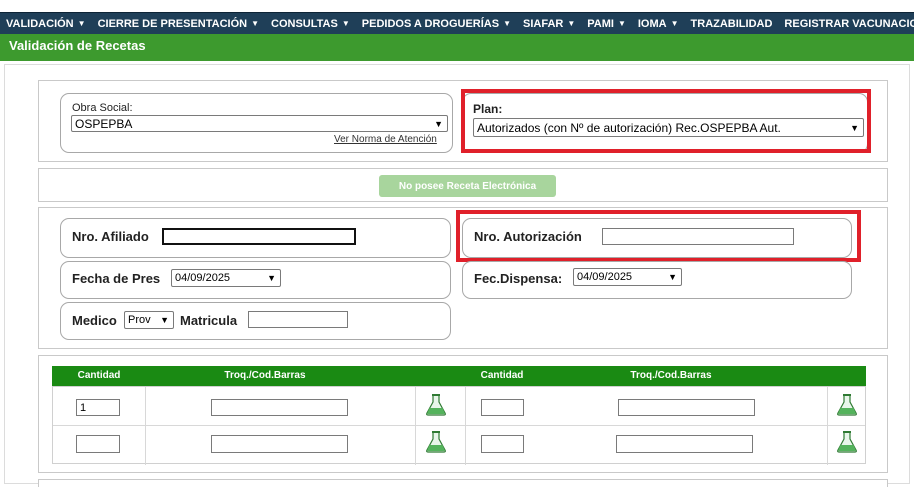  What do you see at coordinates (77, 45) in the screenshot?
I see `page-title: Validación de Recetas` at bounding box center [77, 45].